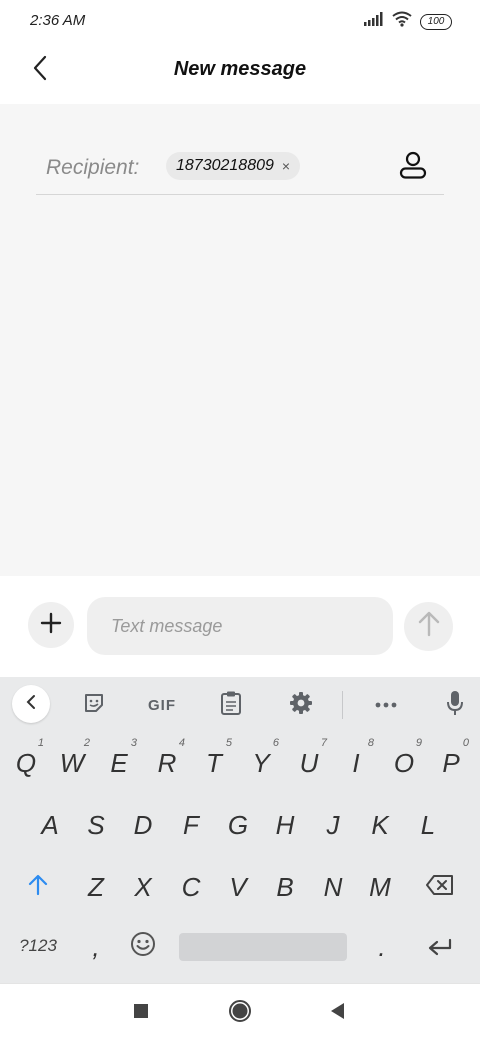 Image resolution: width=480 pixels, height=1041 pixels. I want to click on microphone-icon, so click(455, 705).